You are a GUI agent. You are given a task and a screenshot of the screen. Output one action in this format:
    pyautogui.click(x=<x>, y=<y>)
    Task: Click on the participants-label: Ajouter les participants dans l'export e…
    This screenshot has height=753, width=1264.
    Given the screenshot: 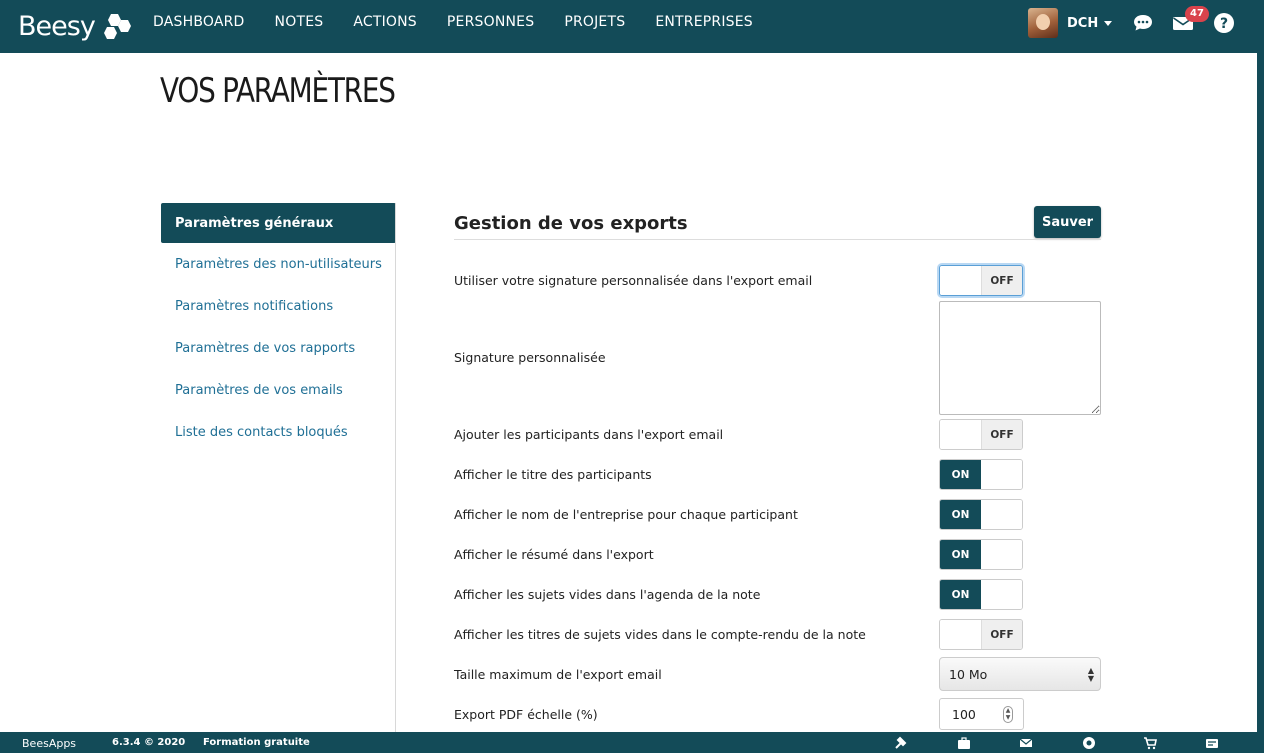 What is the action you would take?
    pyautogui.click(x=589, y=434)
    